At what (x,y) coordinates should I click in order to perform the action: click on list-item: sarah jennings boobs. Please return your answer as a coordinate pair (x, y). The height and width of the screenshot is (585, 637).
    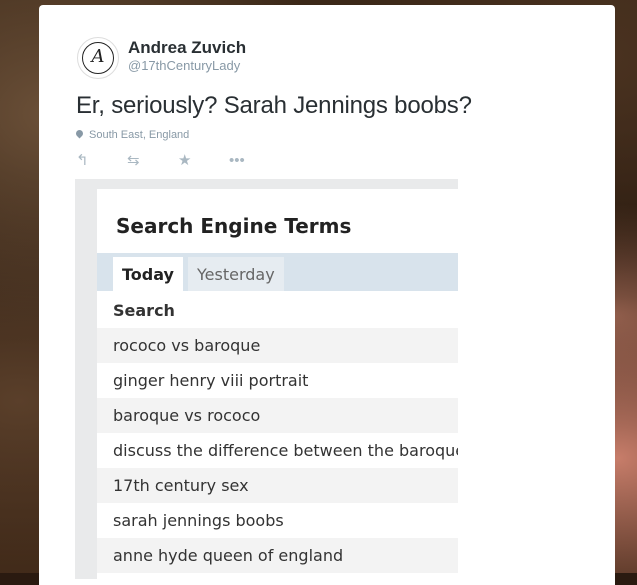
    Looking at the image, I should click on (277, 520).